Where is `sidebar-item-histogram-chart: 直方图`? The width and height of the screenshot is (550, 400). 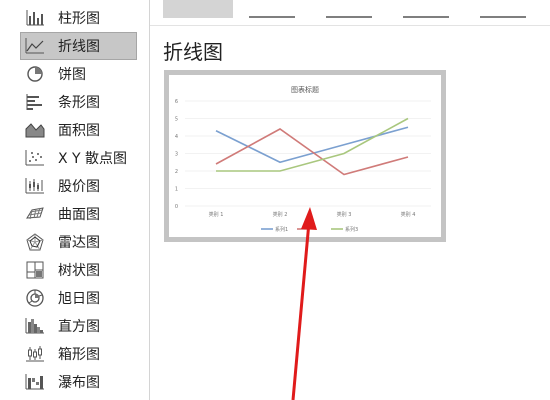 sidebar-item-histogram-chart: 直方图 is located at coordinates (78, 326).